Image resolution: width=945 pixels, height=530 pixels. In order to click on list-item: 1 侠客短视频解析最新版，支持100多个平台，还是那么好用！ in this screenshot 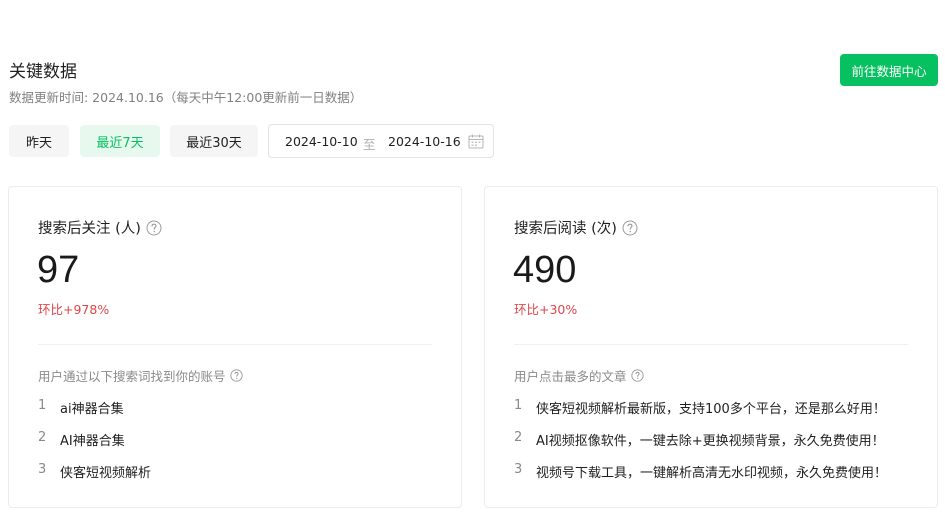, I will do `click(700, 414)`.